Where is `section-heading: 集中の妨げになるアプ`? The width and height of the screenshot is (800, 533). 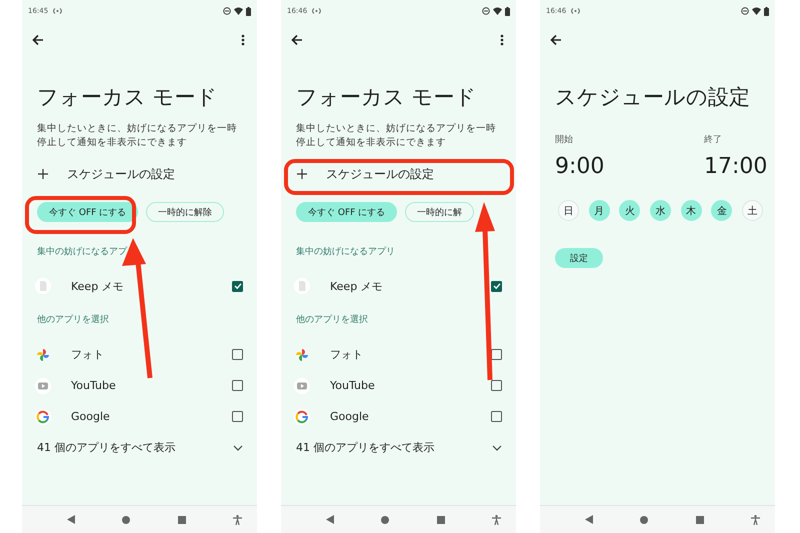 section-heading: 集中の妨げになるアプ is located at coordinates (82, 252).